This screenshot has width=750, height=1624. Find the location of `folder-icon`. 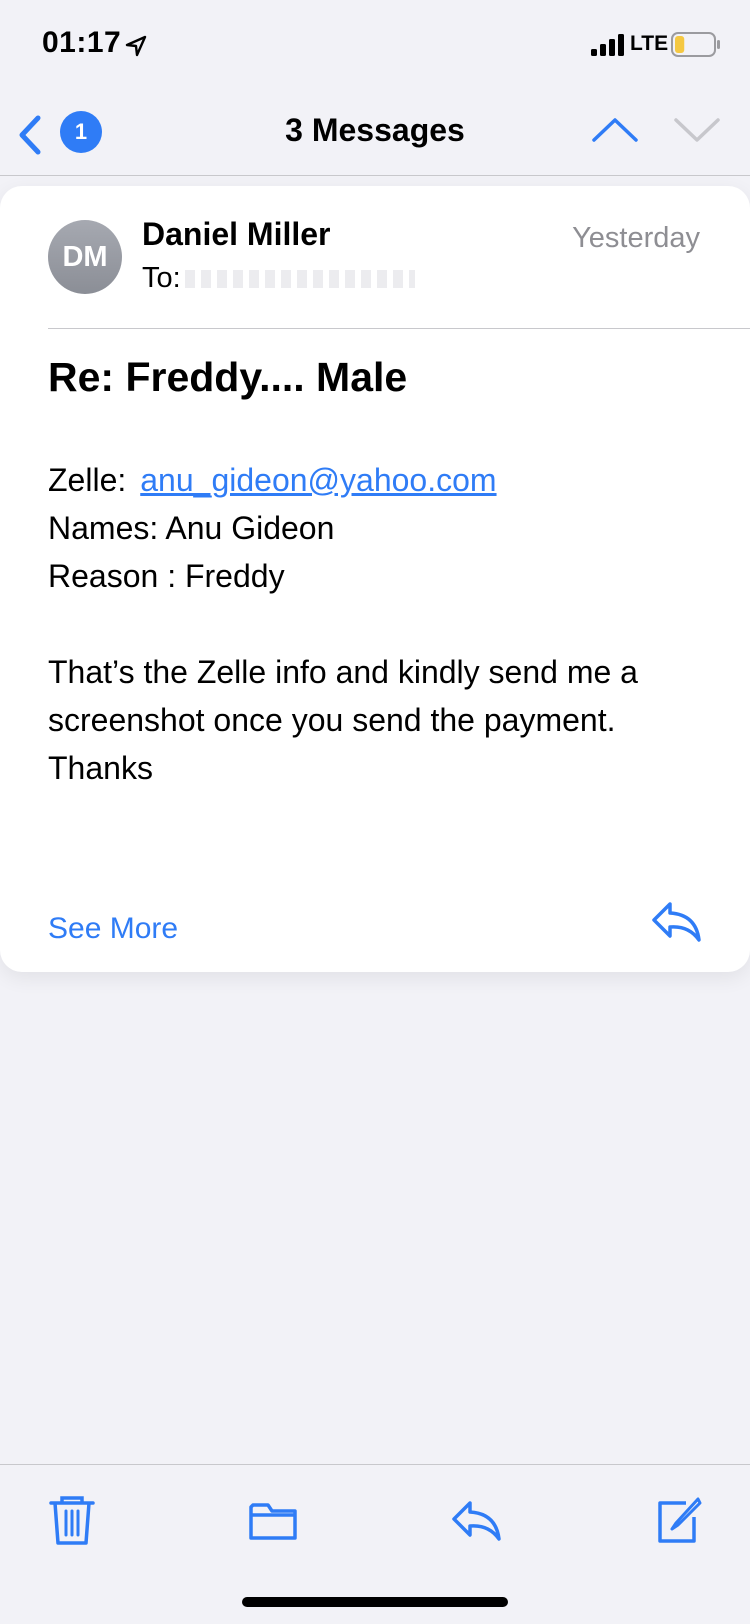

folder-icon is located at coordinates (273, 1521).